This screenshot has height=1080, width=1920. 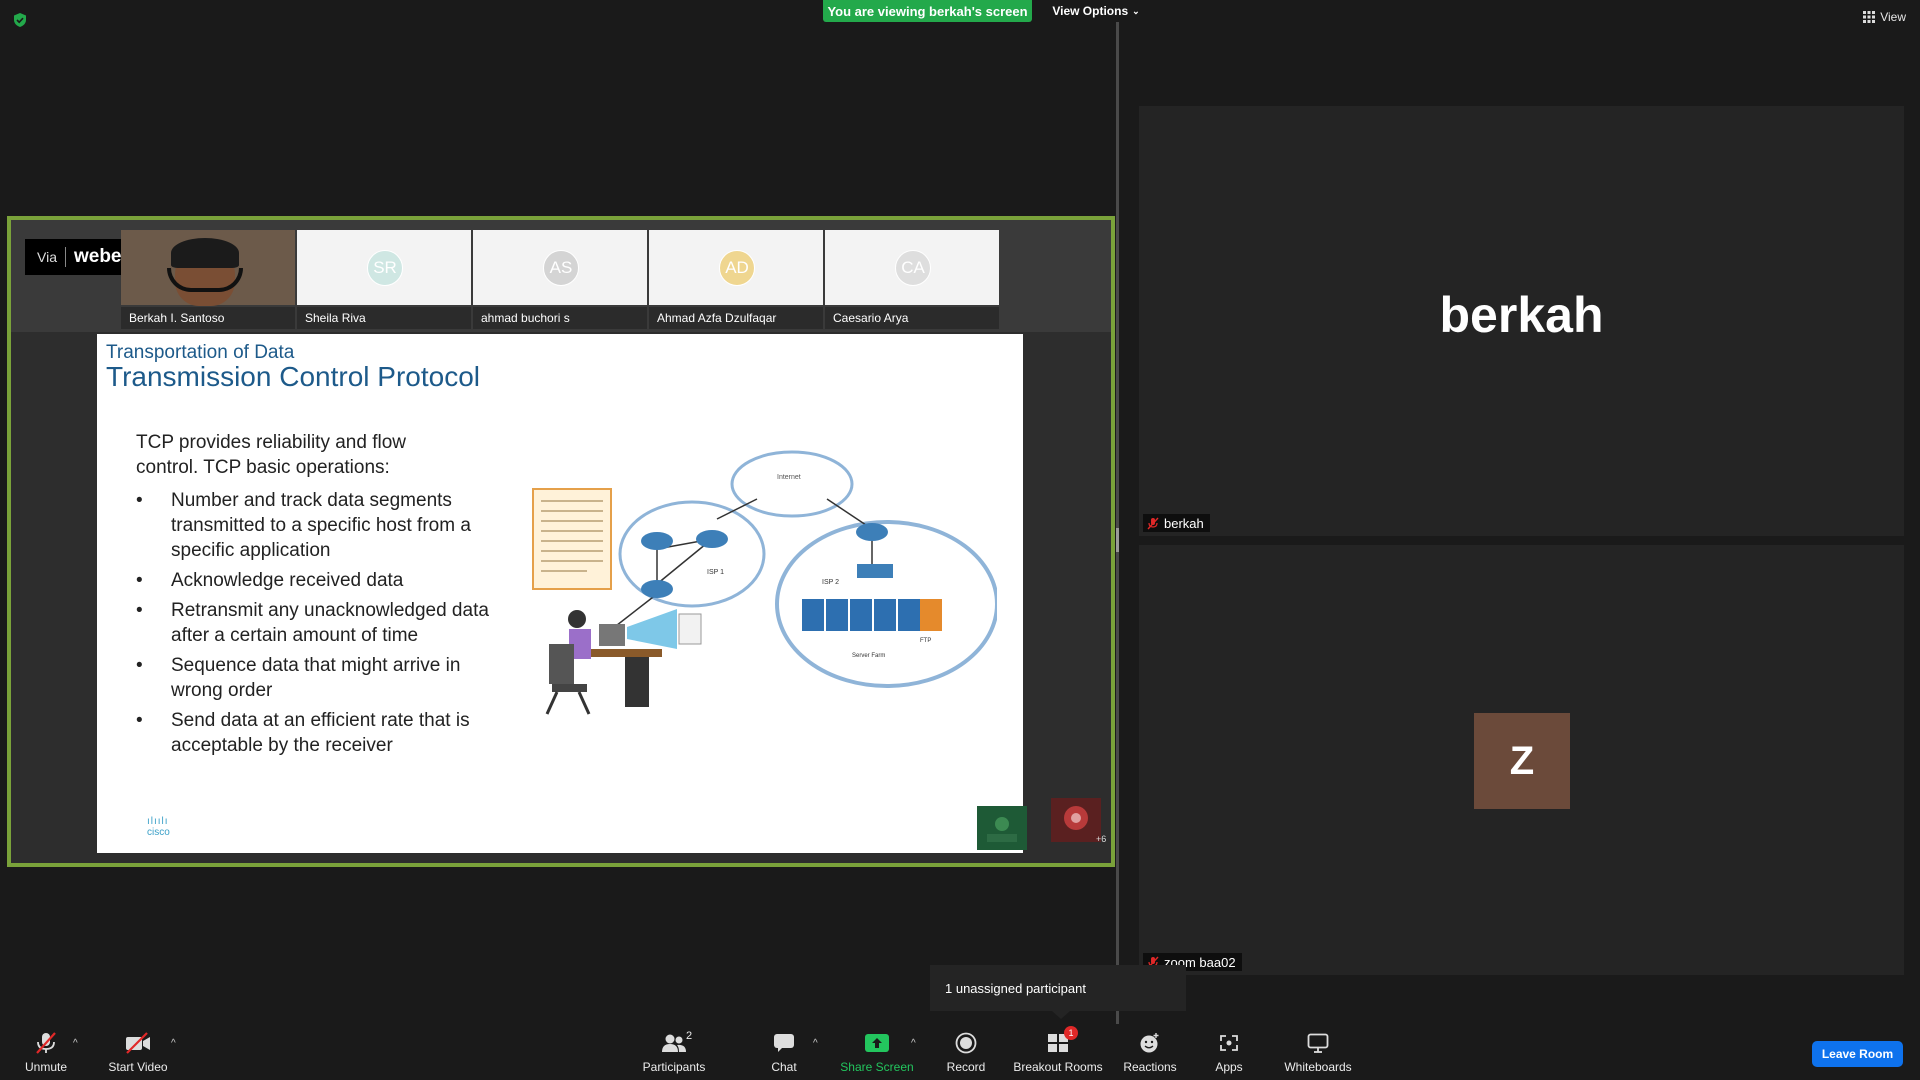 What do you see at coordinates (1869, 17) in the screenshot?
I see `grid-icon` at bounding box center [1869, 17].